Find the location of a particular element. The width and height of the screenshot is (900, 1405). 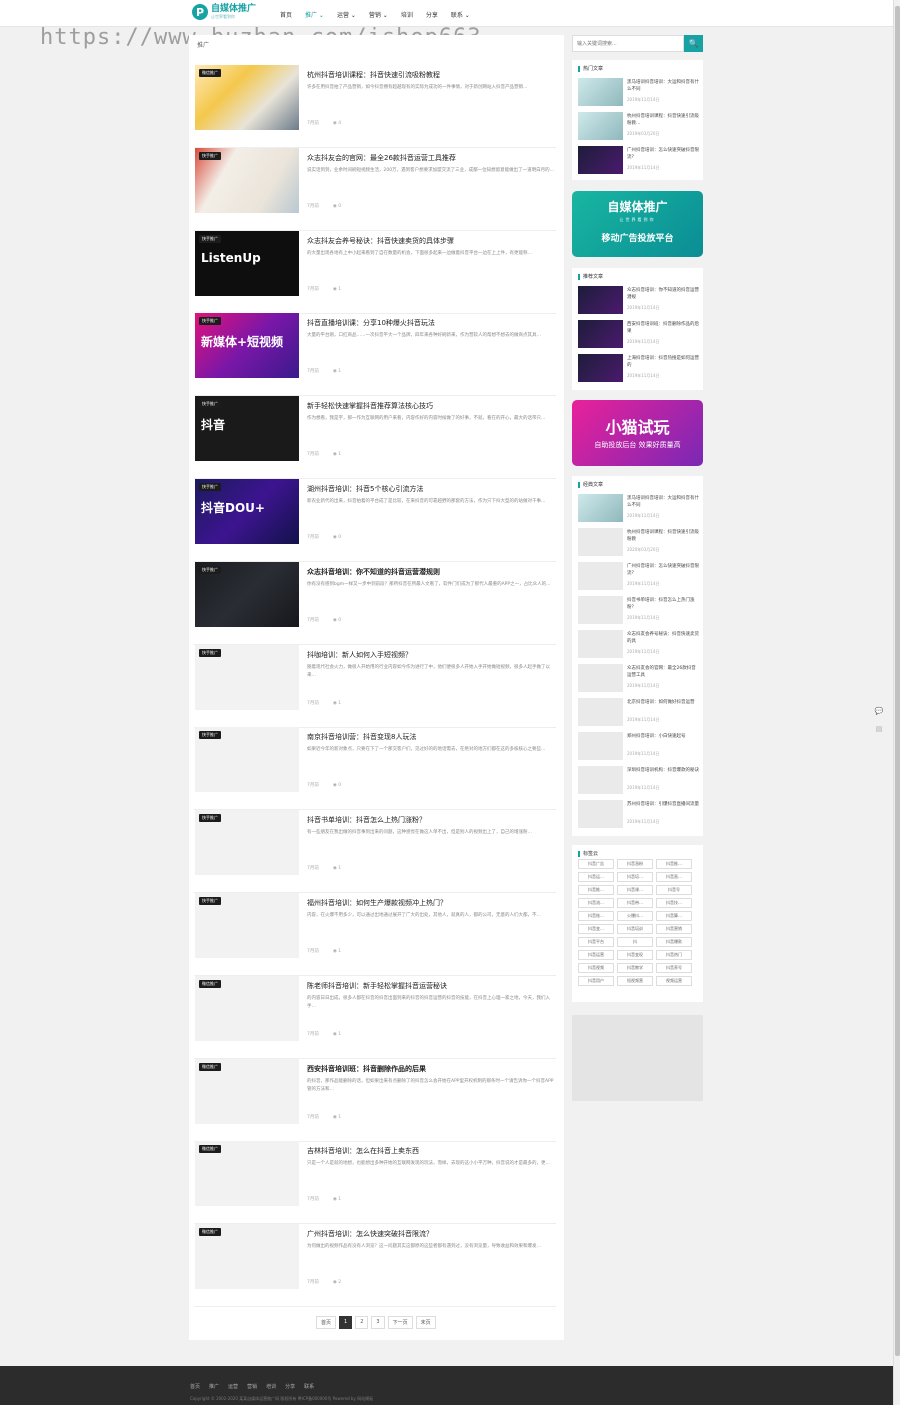

footer-nav-link: 培训 is located at coordinates (271, 1386).